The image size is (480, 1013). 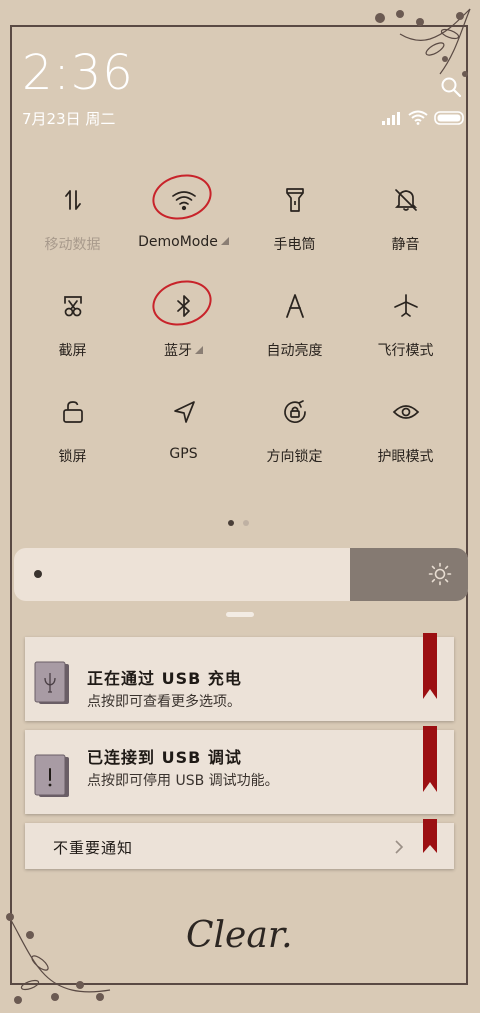 I want to click on bluetooth-icon, so click(x=181, y=303).